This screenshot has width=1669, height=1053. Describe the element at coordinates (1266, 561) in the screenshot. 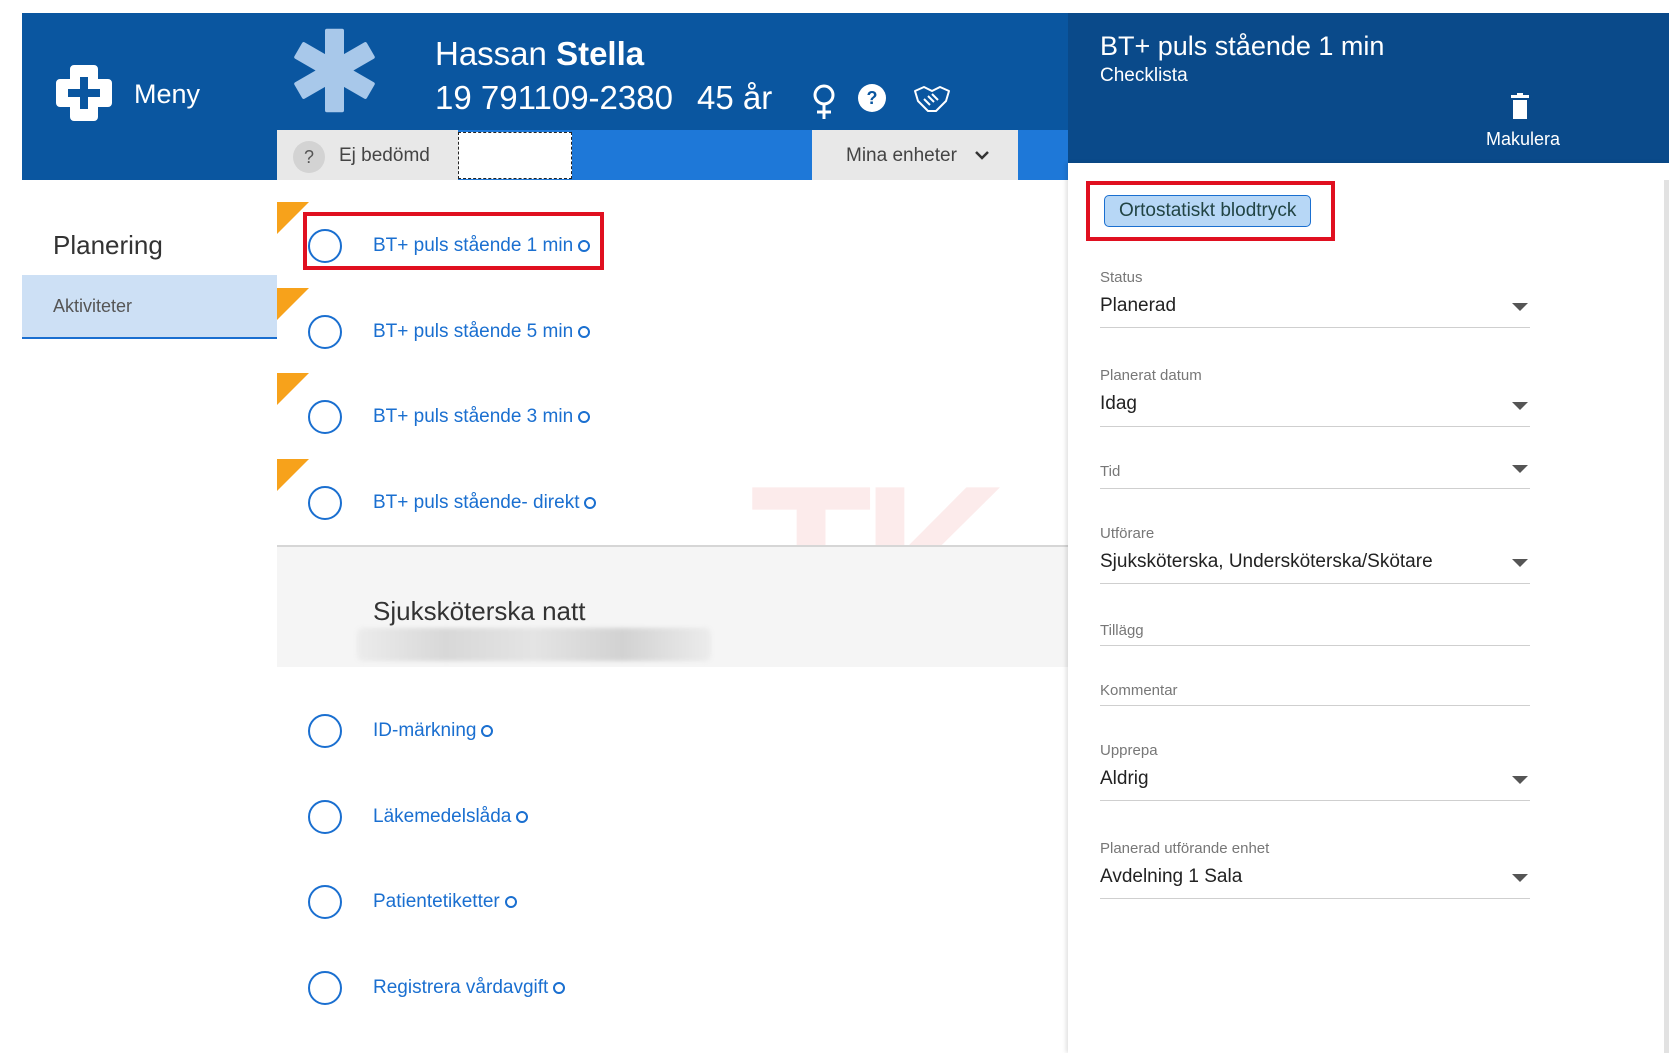

I see `field-value: Sjuksköterska, Undersköterska/Skötare` at that location.